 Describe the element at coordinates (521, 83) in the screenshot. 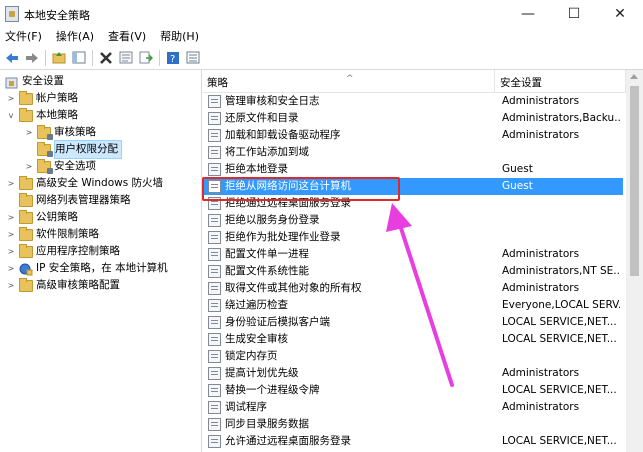

I see `column-header-label: 安全设置` at that location.